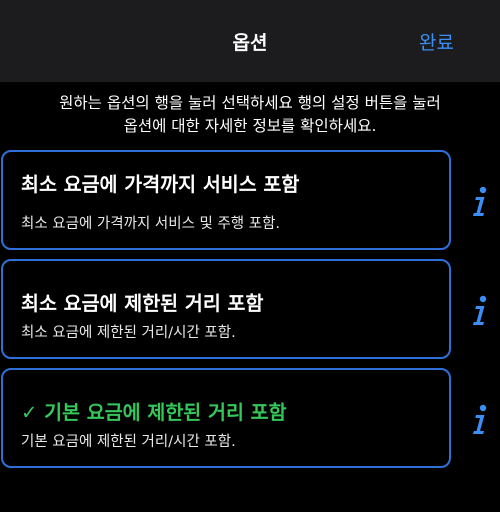 The width and height of the screenshot is (500, 512). I want to click on option-title: 최소 요금에 제한된 거리 포함, so click(142, 303).